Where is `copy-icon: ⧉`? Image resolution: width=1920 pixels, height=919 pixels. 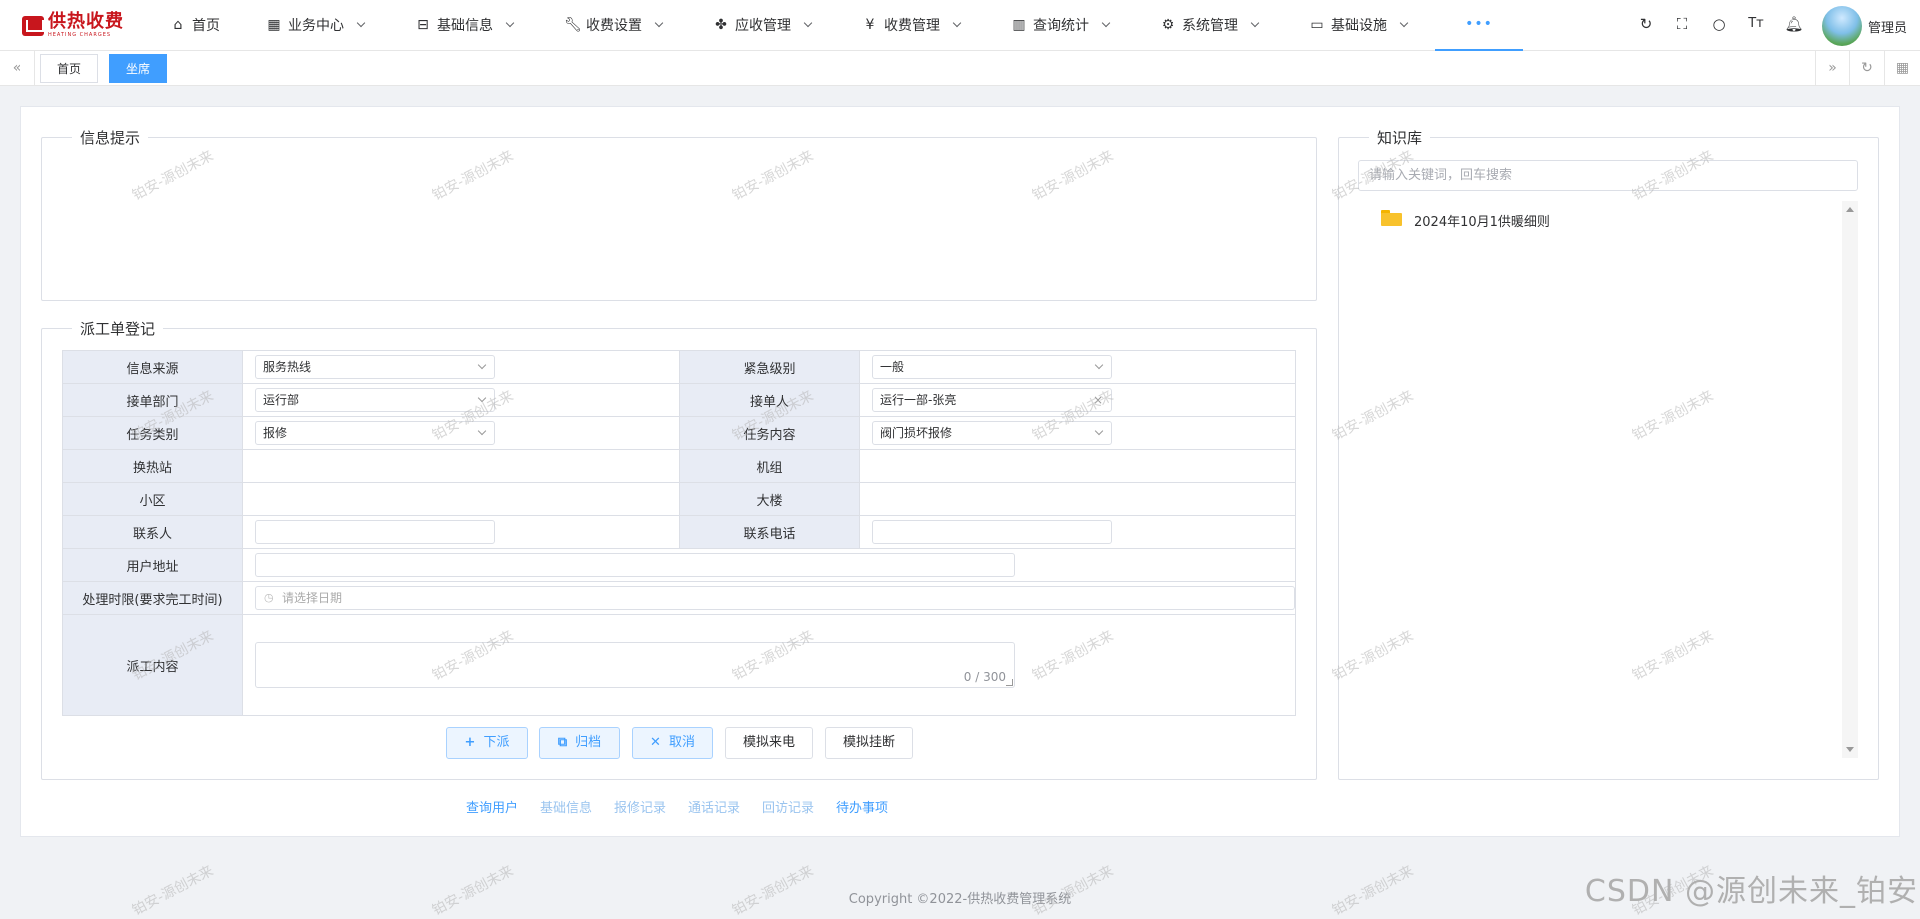 copy-icon: ⧉ is located at coordinates (562, 742).